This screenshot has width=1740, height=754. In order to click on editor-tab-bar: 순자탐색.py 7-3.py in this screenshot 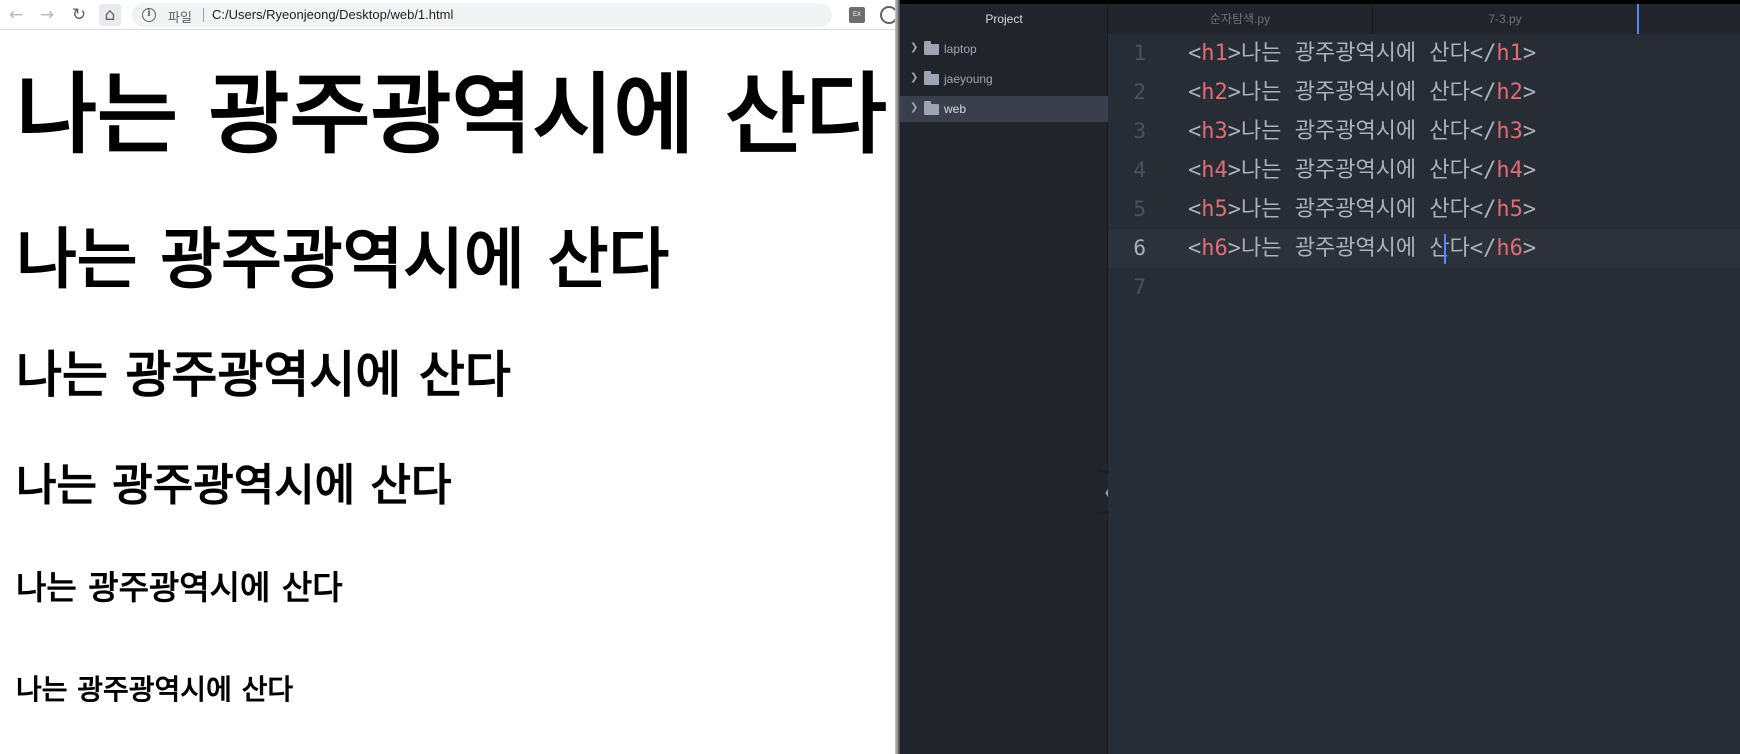, I will do `click(1424, 19)`.